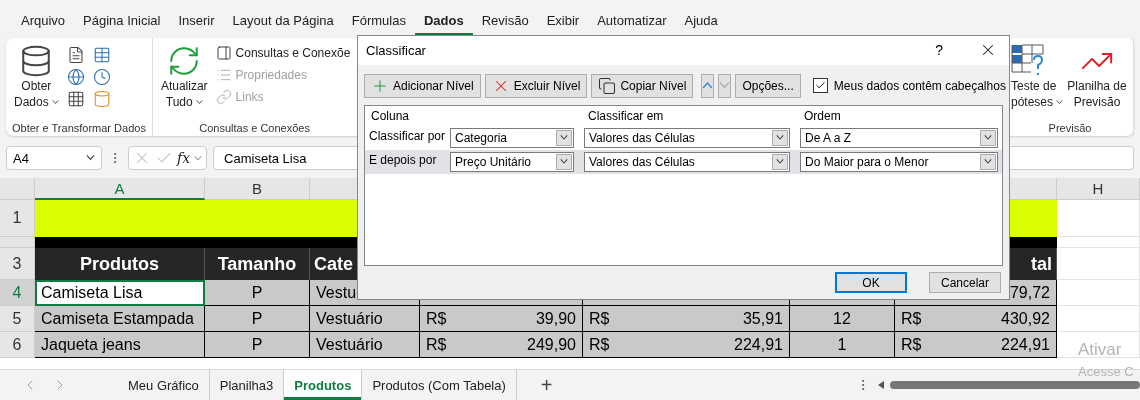 The width and height of the screenshot is (1140, 400). What do you see at coordinates (75, 55) in the screenshot?
I see `document-icon` at bounding box center [75, 55].